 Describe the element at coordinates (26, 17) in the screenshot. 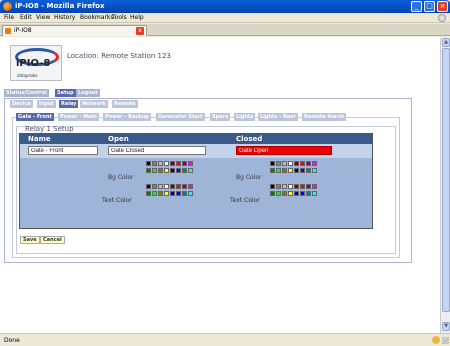

I see `menu-edit: Edit` at that location.